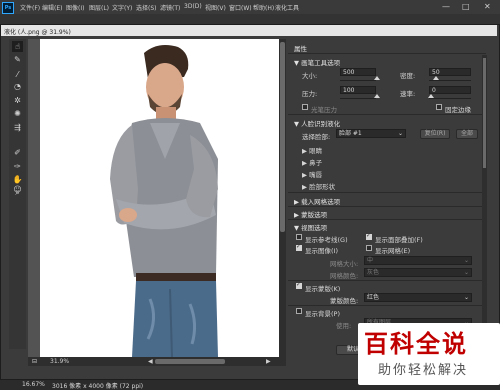 This screenshot has height=390, width=500. I want to click on thaw-mask-icon: ✑, so click(17, 166).